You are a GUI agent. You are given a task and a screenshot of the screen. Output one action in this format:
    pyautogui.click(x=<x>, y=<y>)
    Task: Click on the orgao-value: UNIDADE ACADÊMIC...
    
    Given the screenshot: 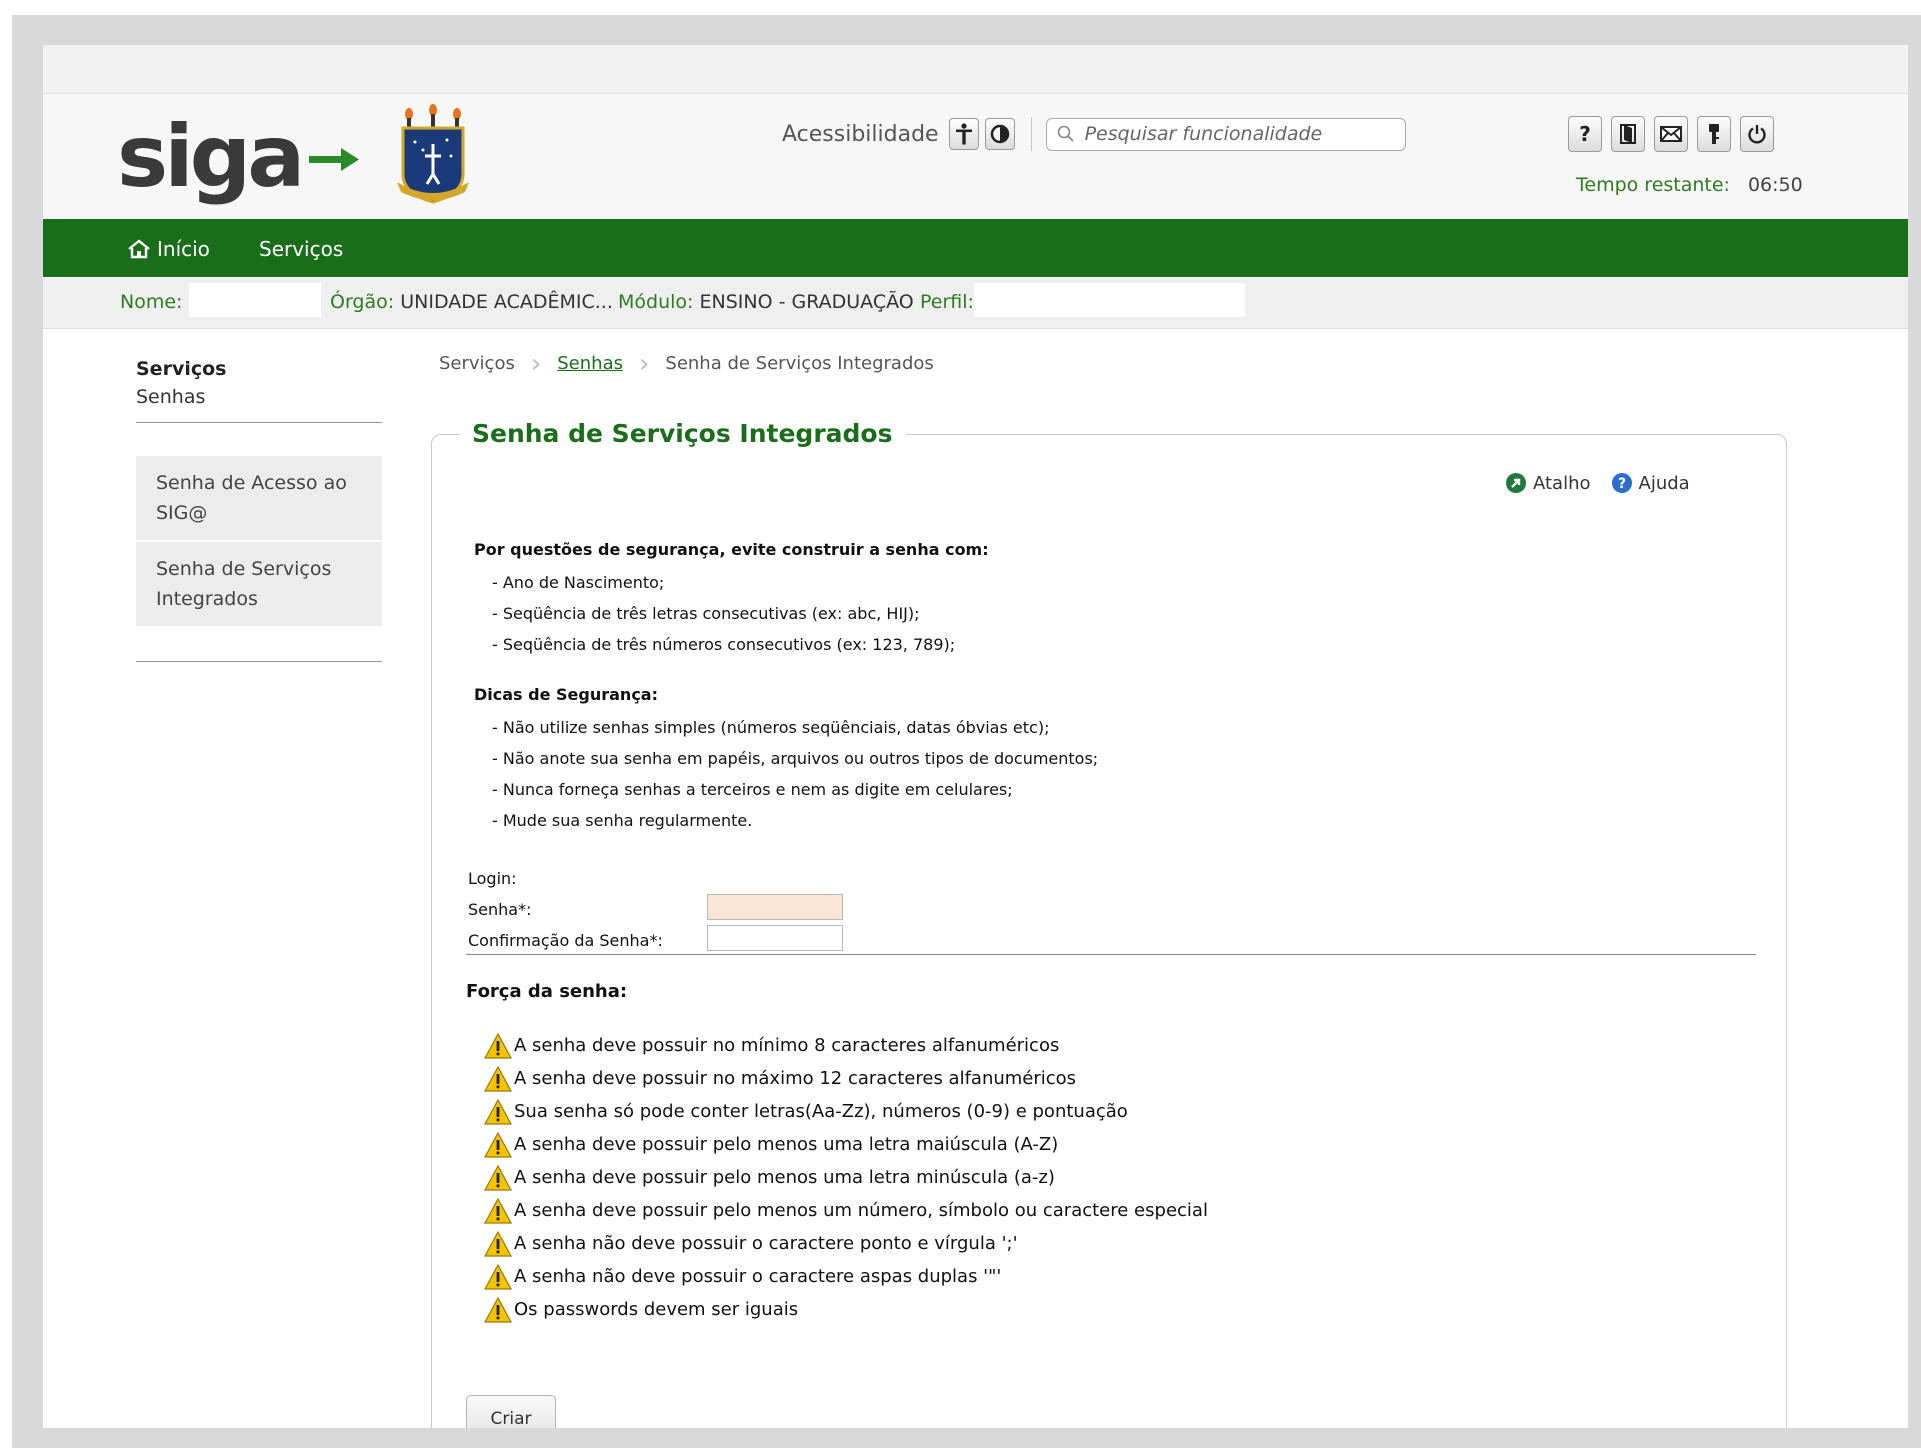 What is the action you would take?
    pyautogui.click(x=506, y=302)
    